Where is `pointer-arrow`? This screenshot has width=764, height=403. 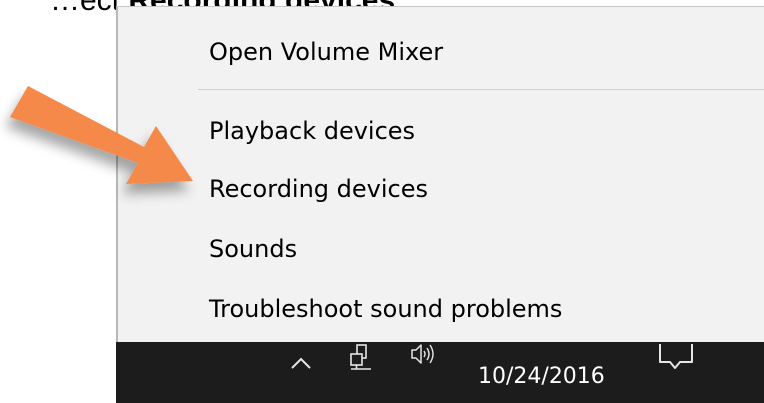 pointer-arrow is located at coordinates (101, 135).